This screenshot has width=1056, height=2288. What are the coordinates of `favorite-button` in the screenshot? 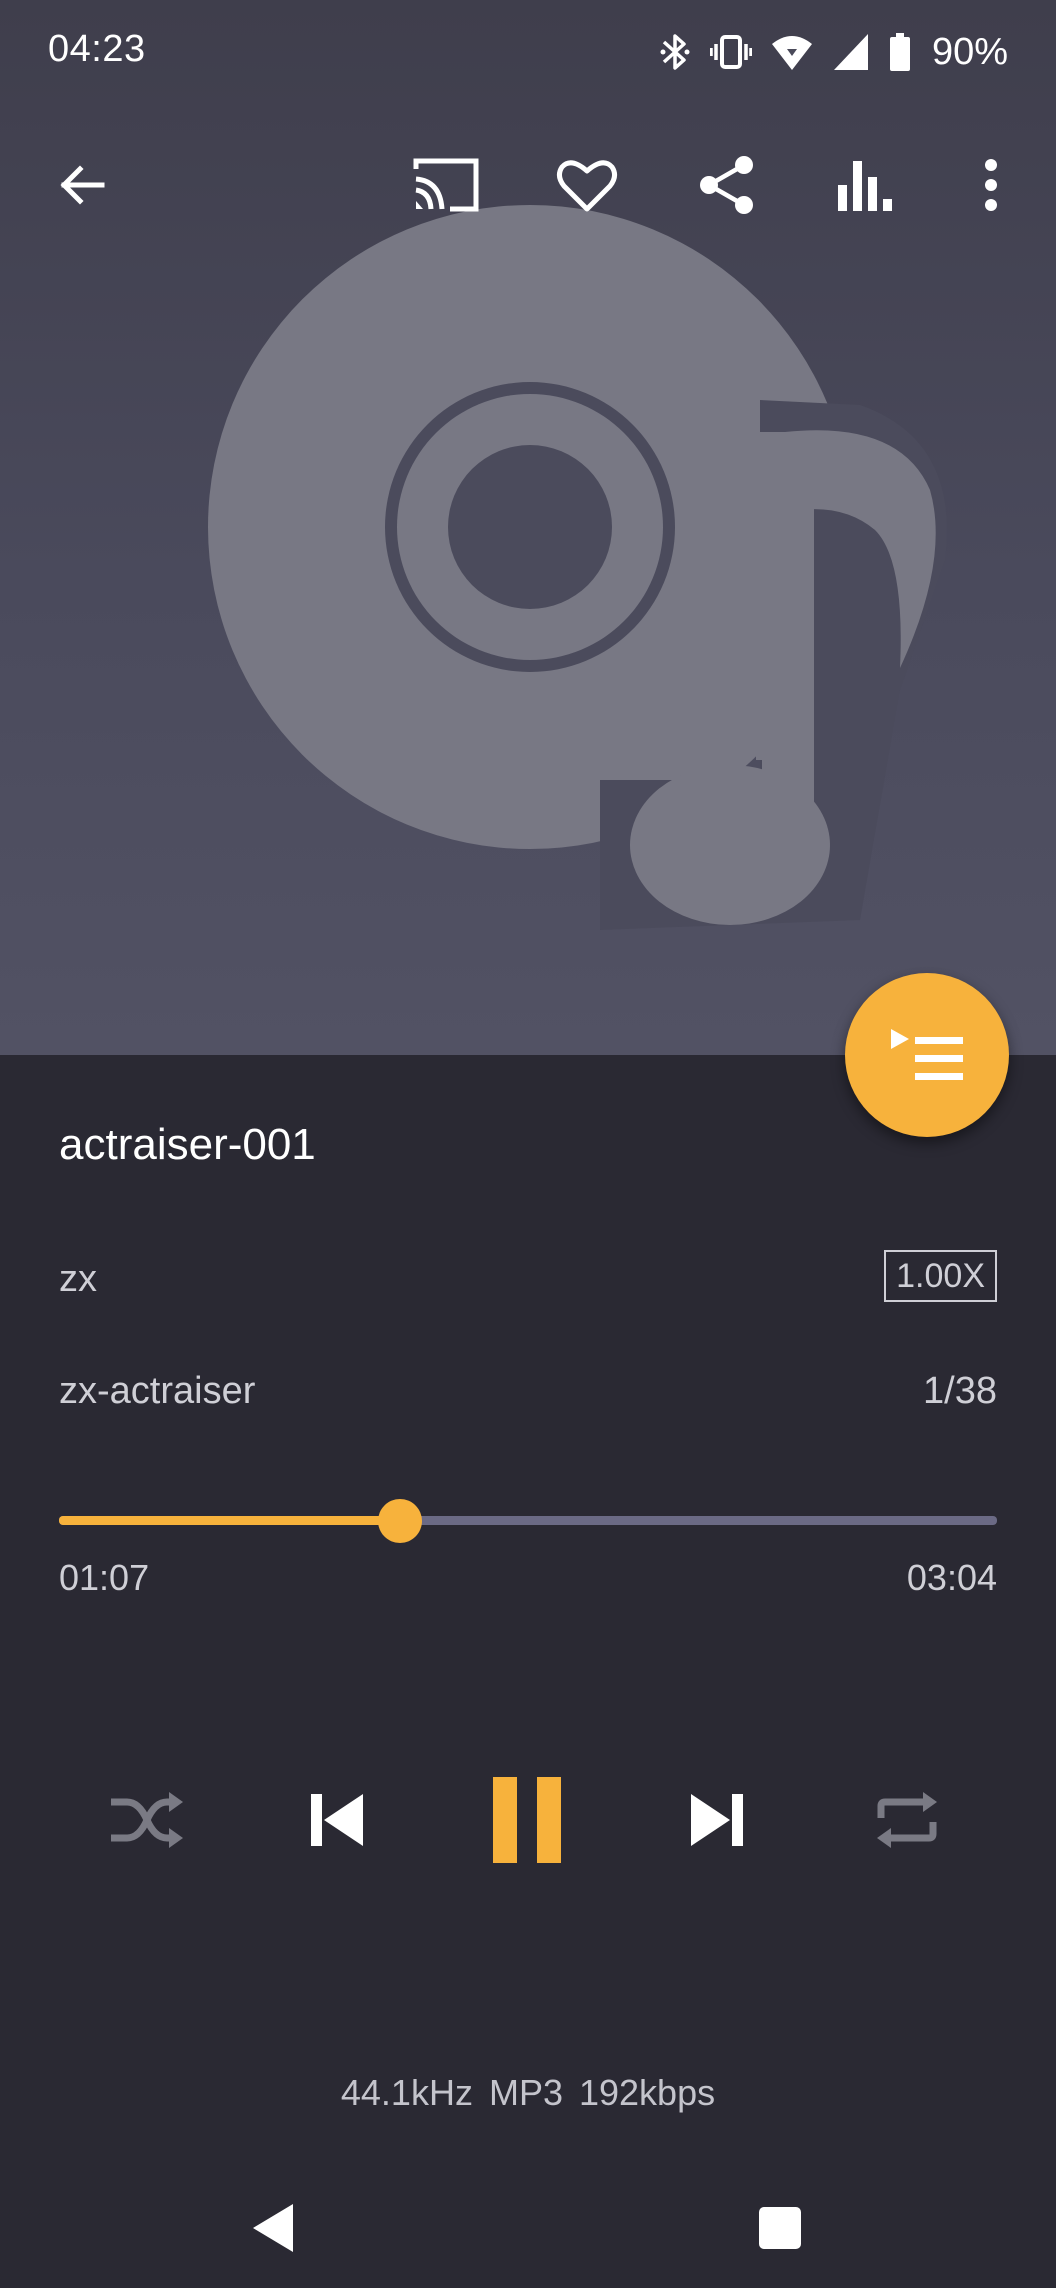 It's located at (587, 185).